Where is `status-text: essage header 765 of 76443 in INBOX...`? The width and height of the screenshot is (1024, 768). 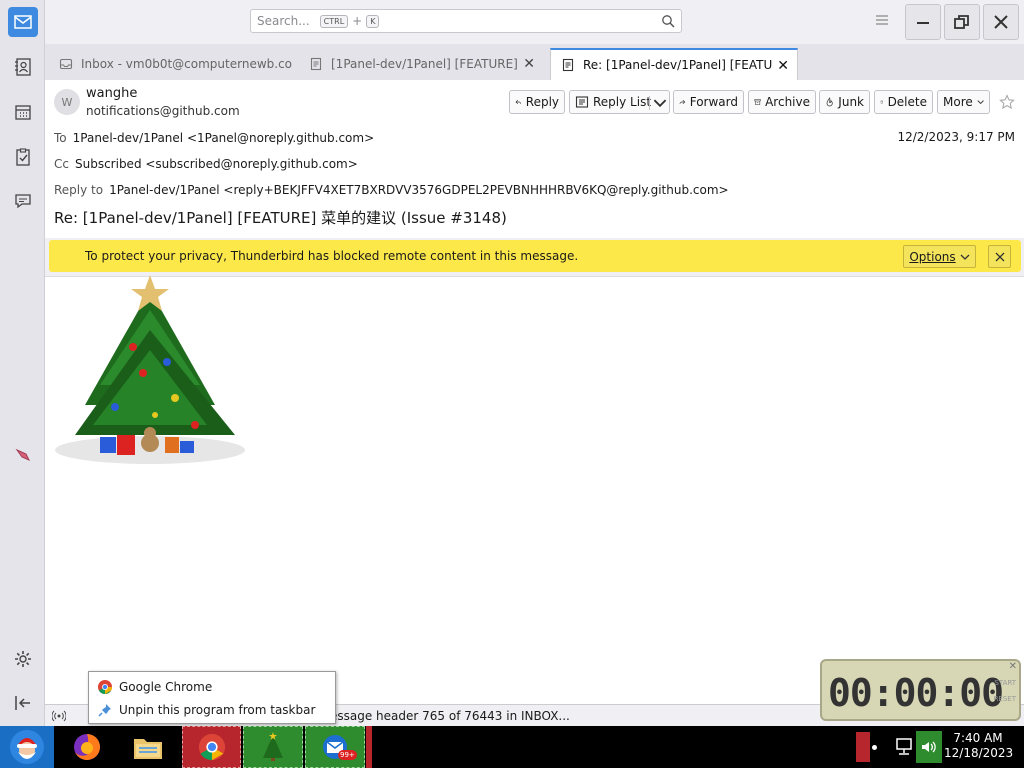 status-text: essage header 765 of 76443 in INBOX... is located at coordinates (450, 716).